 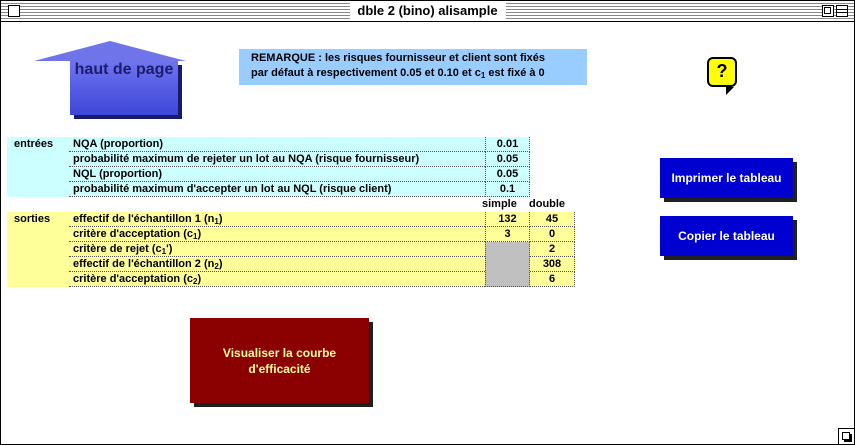 I want to click on help-icon: ?, so click(x=722, y=76).